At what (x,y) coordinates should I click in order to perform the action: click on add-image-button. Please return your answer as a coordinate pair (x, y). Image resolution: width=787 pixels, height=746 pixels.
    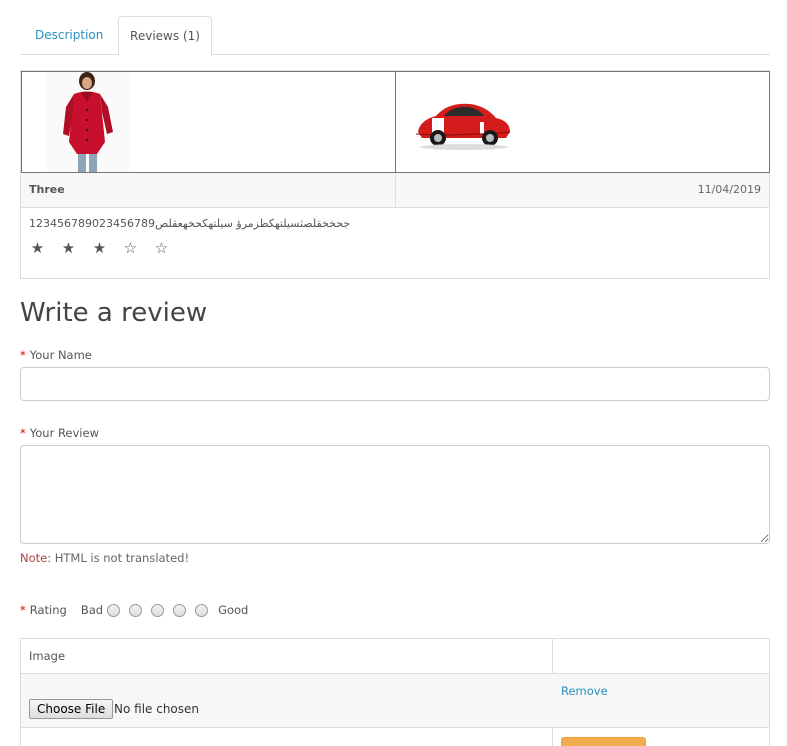
    Looking at the image, I should click on (603, 741).